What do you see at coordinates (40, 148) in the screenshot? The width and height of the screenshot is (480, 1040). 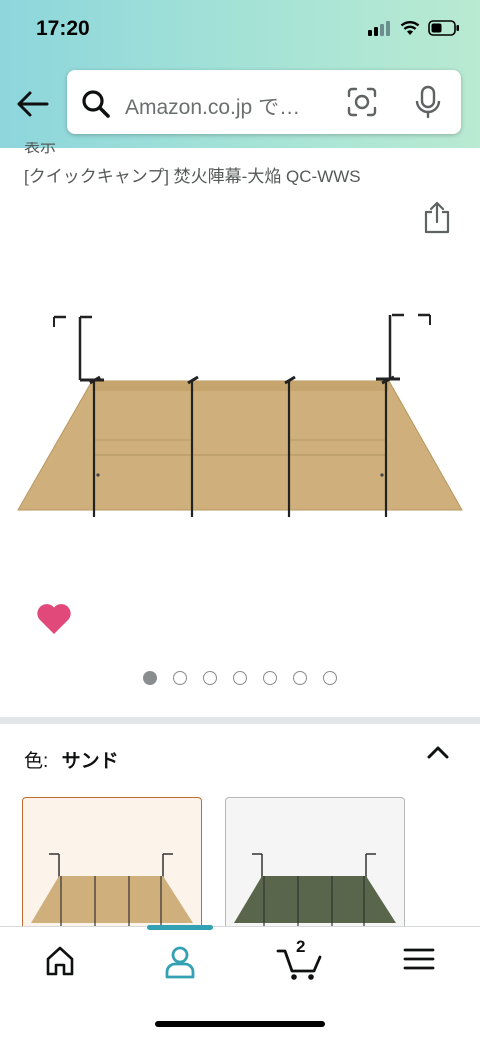 I see `truncated-link-text: 表示` at bounding box center [40, 148].